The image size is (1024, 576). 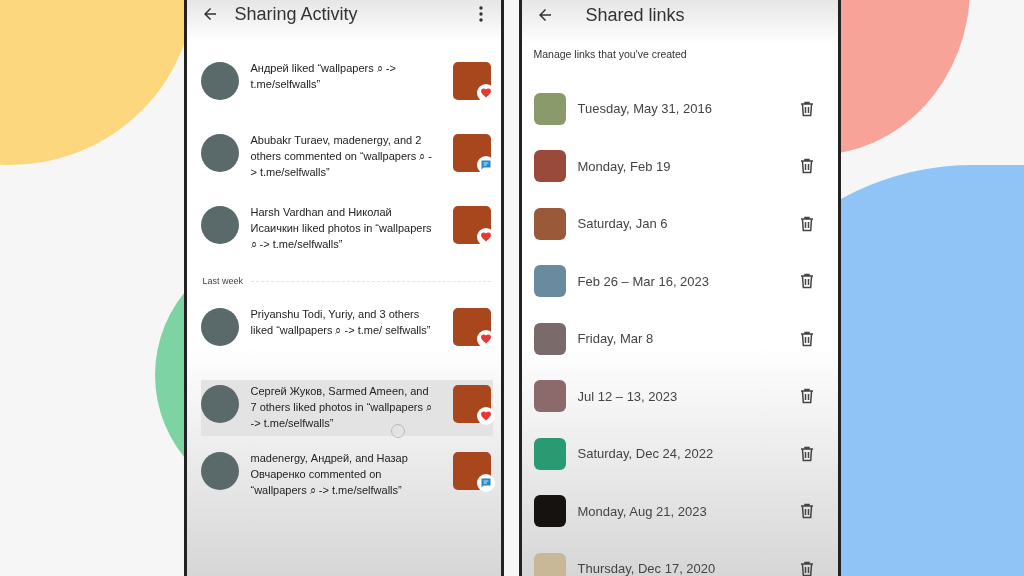 What do you see at coordinates (635, 15) in the screenshot?
I see `screen-title: Shared links` at bounding box center [635, 15].